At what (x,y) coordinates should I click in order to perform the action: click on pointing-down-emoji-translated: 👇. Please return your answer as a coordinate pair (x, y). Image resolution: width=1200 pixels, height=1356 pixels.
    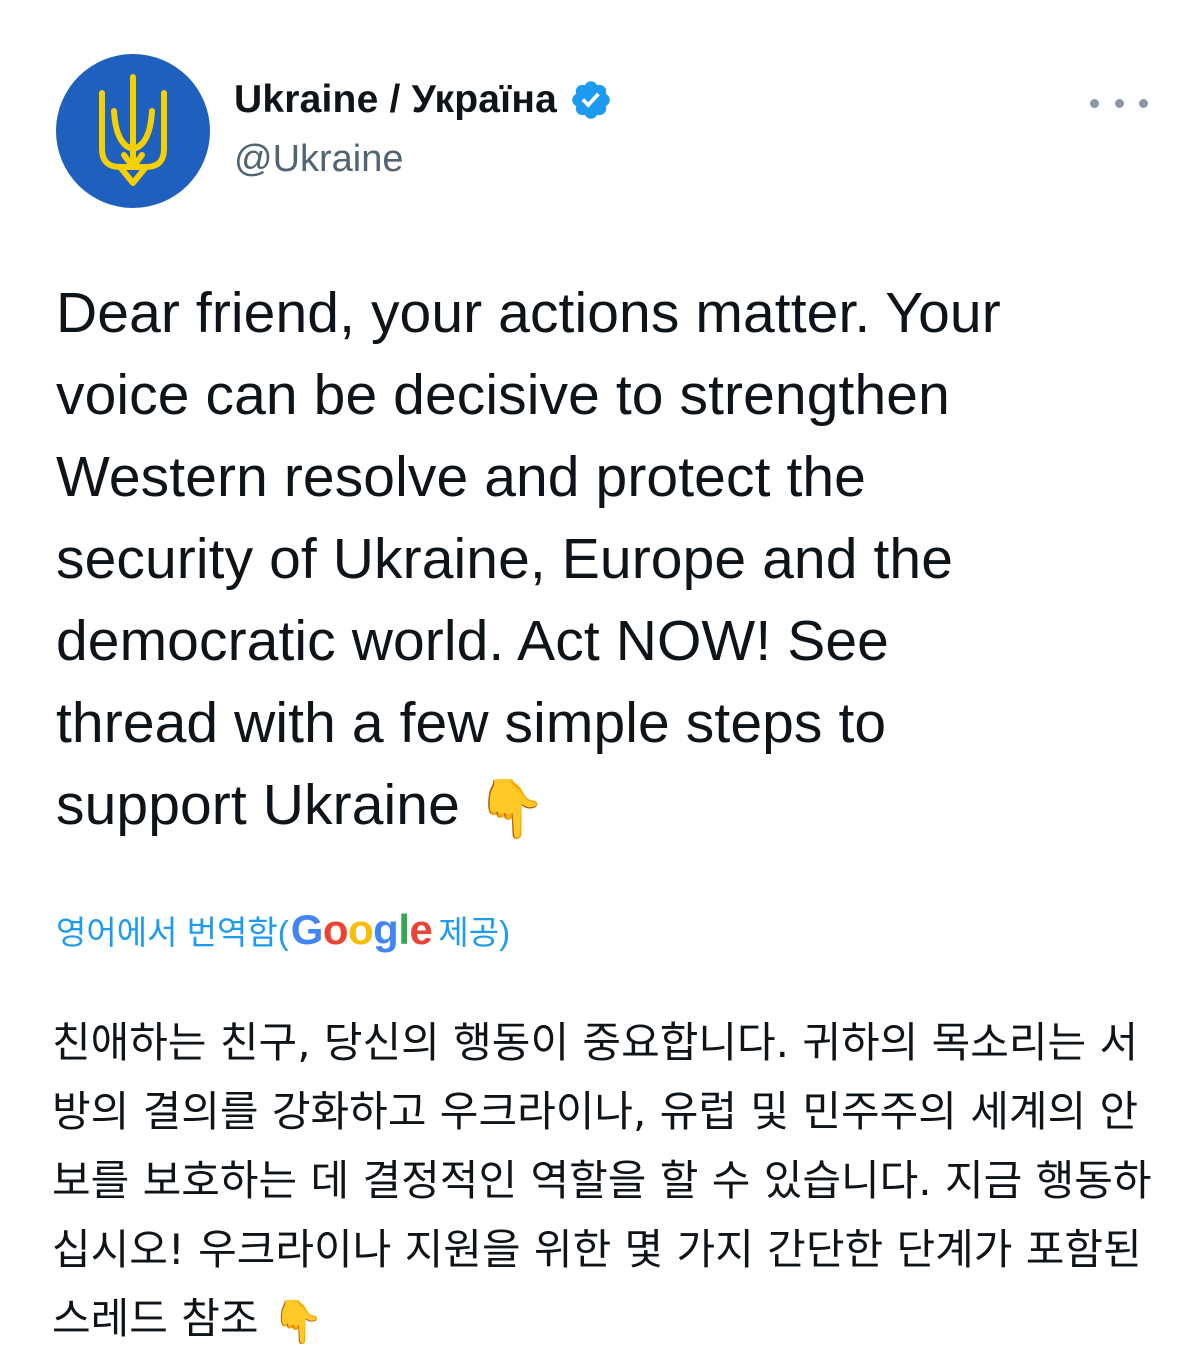
    Looking at the image, I should click on (298, 1321).